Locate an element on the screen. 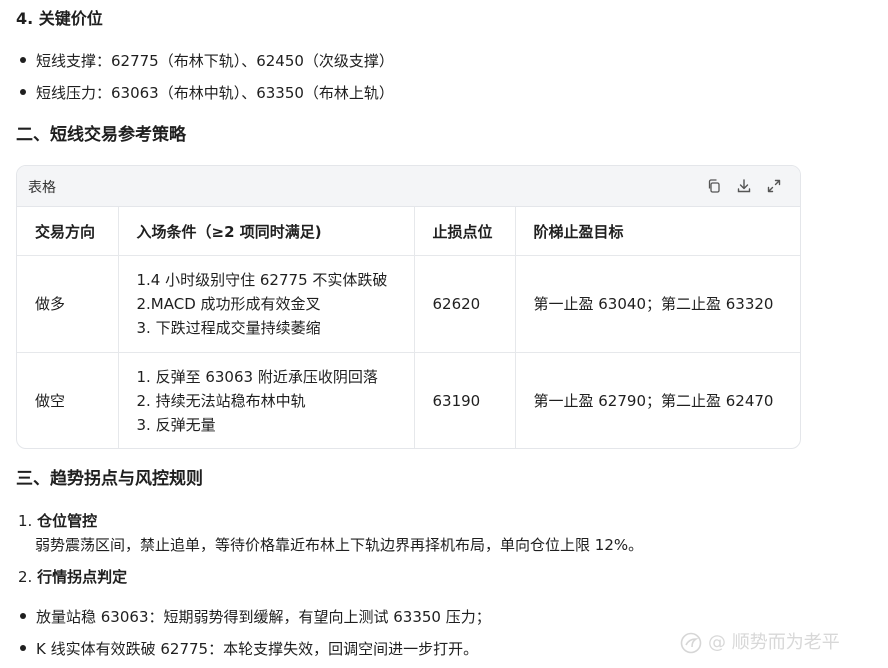 The width and height of the screenshot is (888, 668). condition-line: 2.MACD 成功形成有效金叉 is located at coordinates (228, 304).